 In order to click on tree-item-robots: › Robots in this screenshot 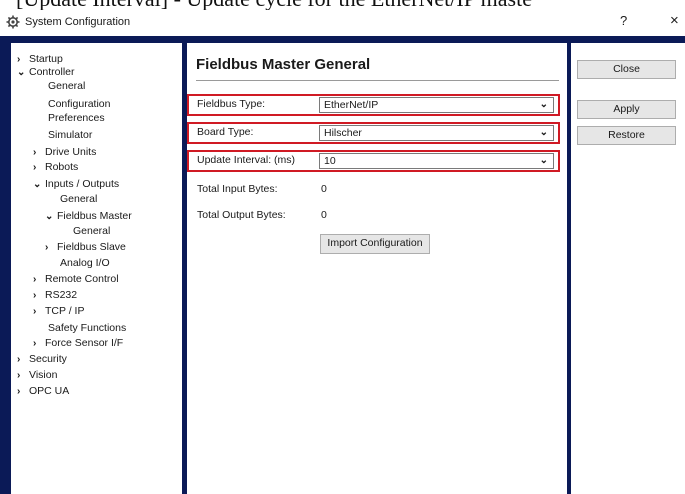, I will do `click(55, 167)`.